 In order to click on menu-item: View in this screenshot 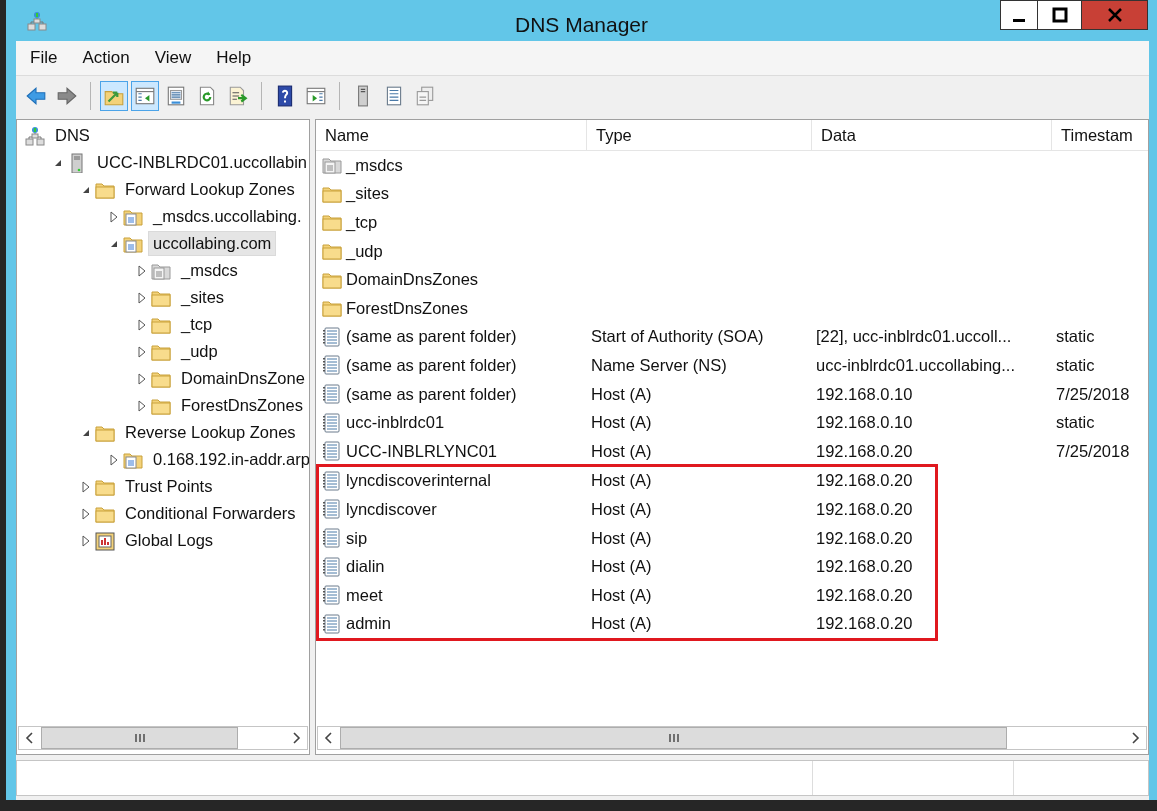, I will do `click(173, 58)`.